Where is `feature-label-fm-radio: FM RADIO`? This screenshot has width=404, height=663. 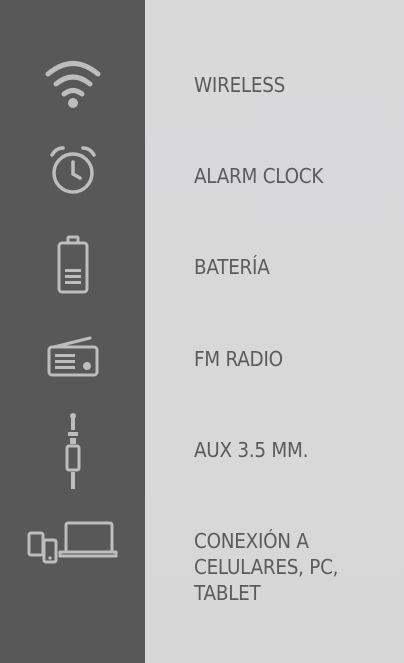 feature-label-fm-radio: FM RADIO is located at coordinates (238, 359).